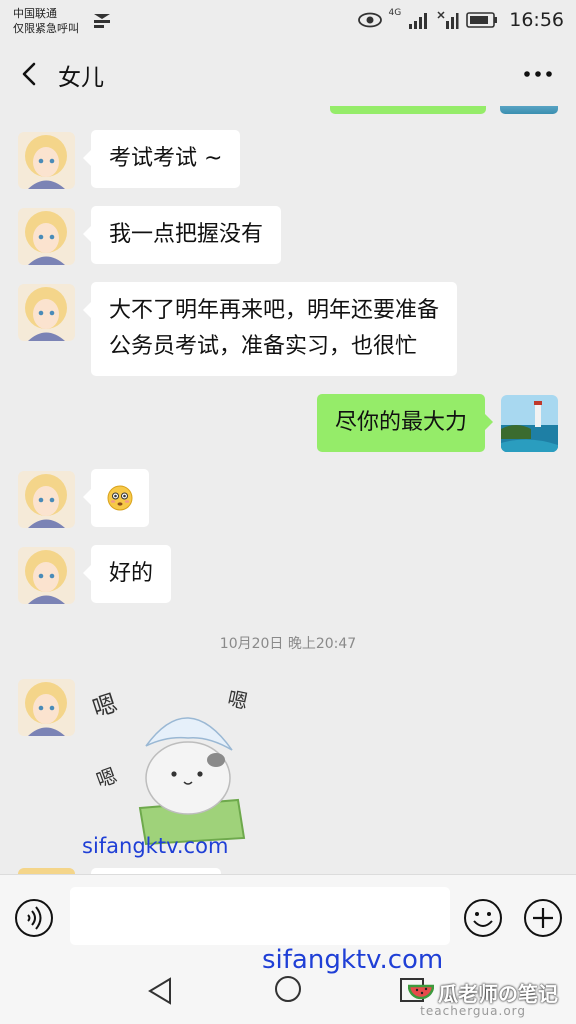 The height and width of the screenshot is (1024, 576). I want to click on notification-icon, so click(102, 21).